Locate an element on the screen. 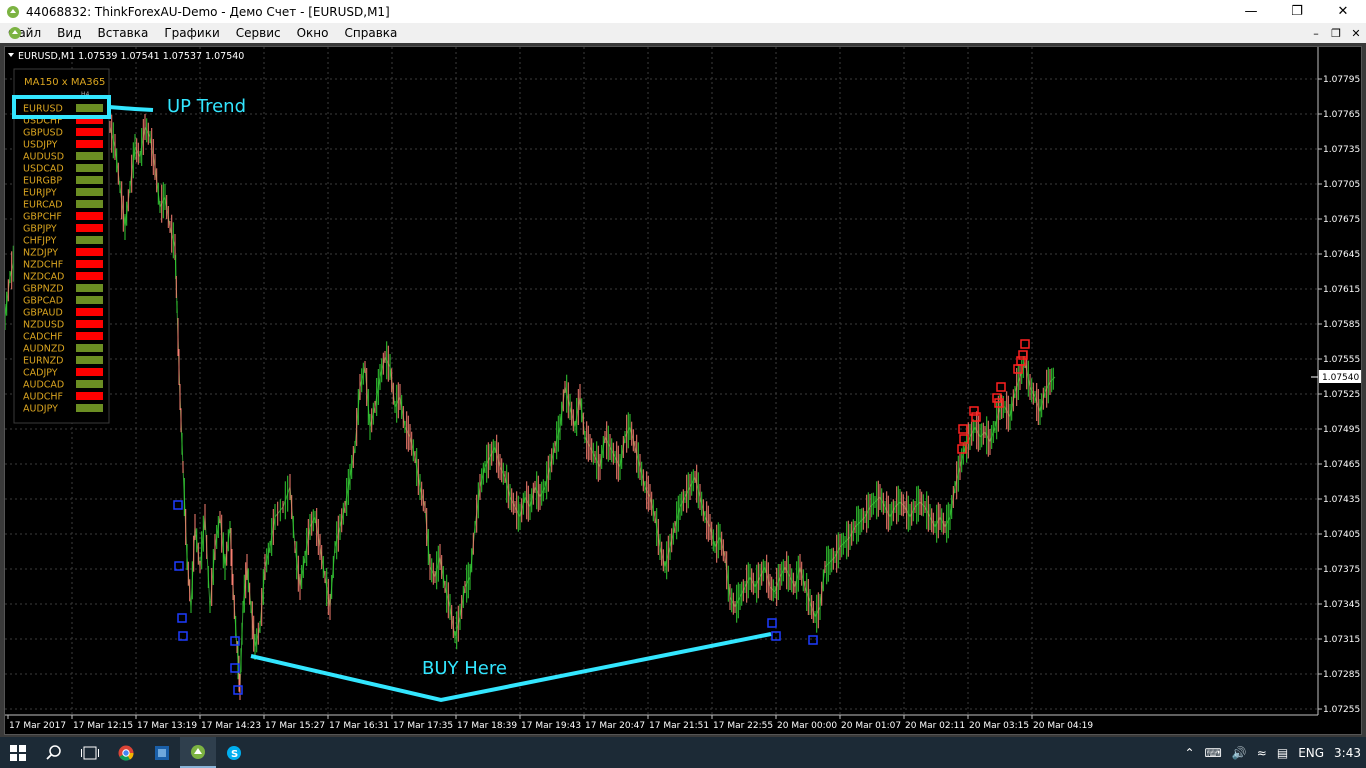  indicator-pair-name: AUDJPY is located at coordinates (40, 409).